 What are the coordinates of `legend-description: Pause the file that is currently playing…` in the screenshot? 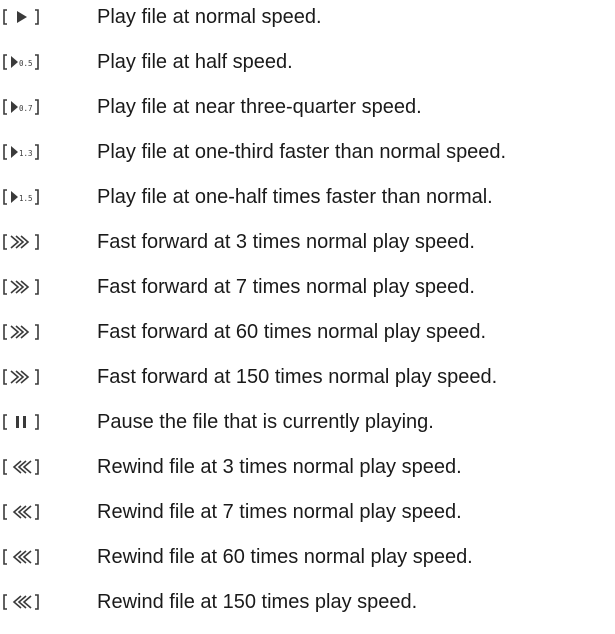 It's located at (265, 422).